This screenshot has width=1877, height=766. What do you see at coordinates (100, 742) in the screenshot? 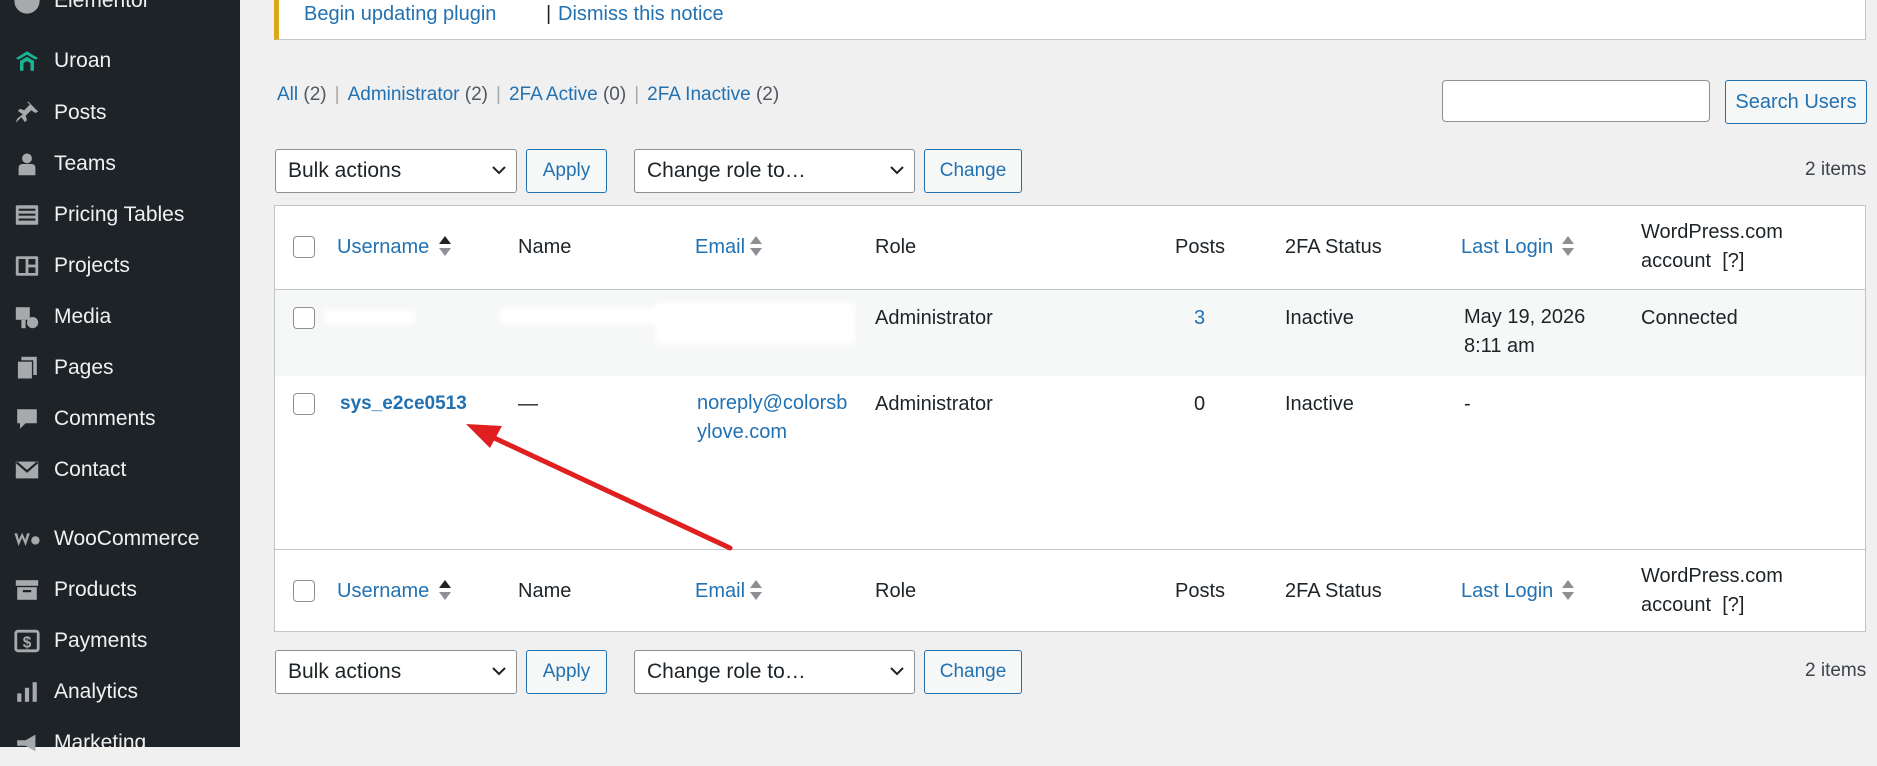
I see `sidebar-item-label: Marketing` at bounding box center [100, 742].